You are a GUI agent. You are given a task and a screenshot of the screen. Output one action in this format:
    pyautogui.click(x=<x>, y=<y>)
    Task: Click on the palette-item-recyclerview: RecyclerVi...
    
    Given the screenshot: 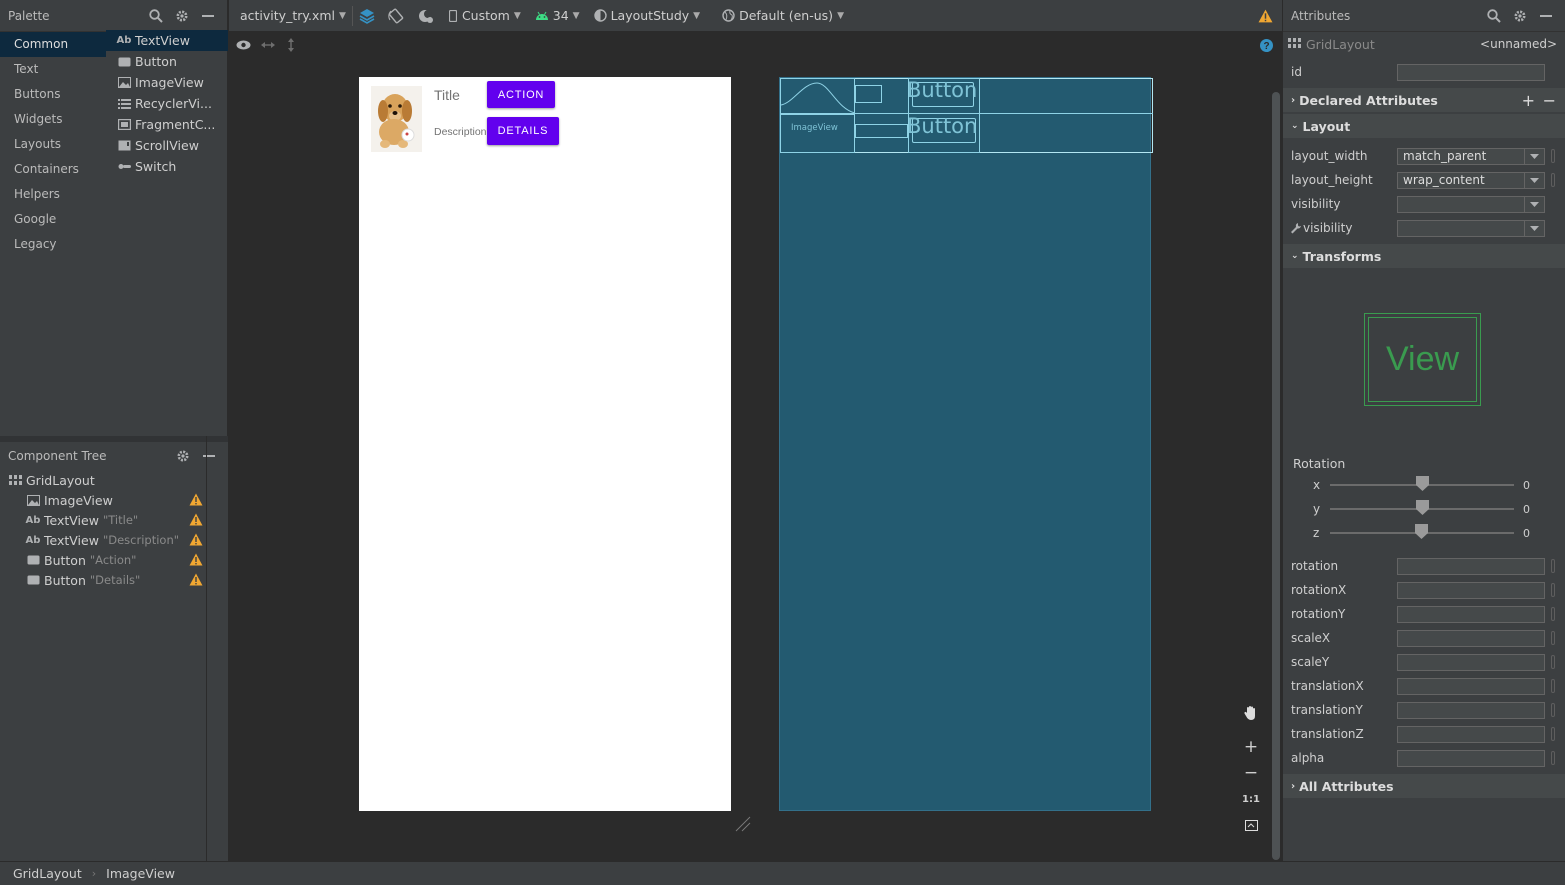 What is the action you would take?
    pyautogui.click(x=167, y=103)
    